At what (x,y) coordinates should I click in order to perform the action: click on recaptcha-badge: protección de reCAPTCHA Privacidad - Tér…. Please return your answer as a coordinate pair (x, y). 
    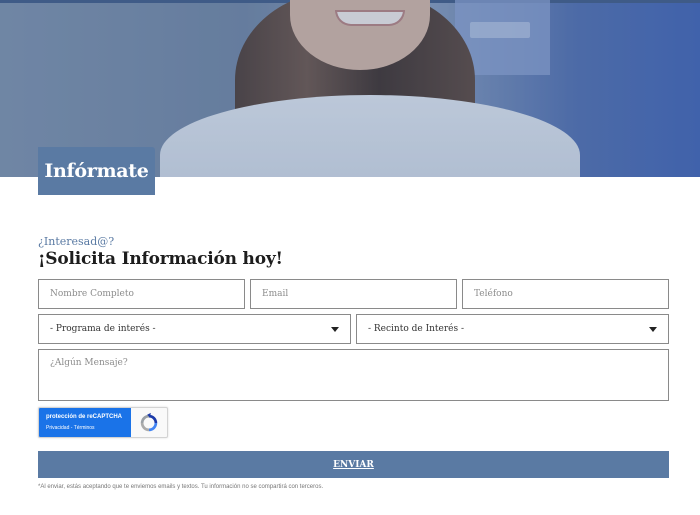
    Looking at the image, I should click on (103, 422).